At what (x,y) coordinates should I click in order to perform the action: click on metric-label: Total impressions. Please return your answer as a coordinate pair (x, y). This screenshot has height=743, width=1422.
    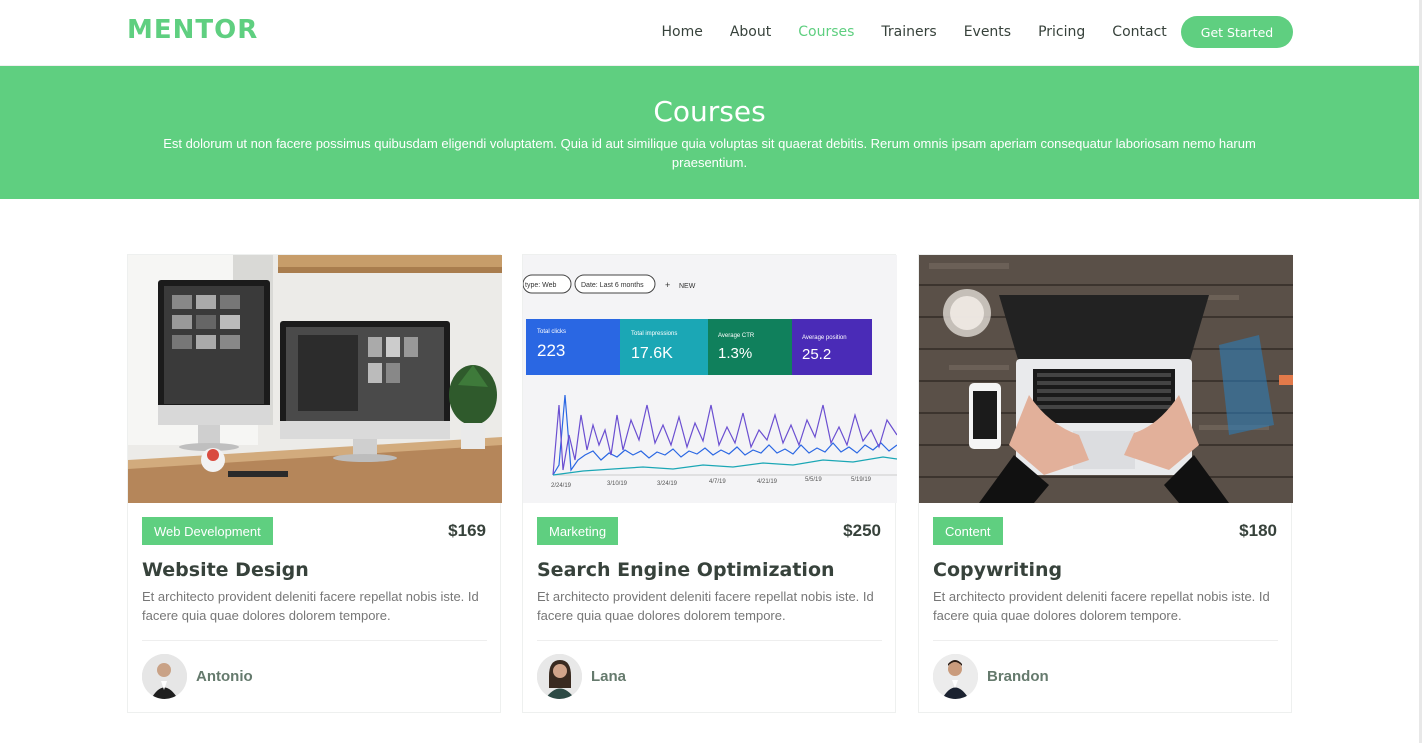
    Looking at the image, I should click on (654, 334).